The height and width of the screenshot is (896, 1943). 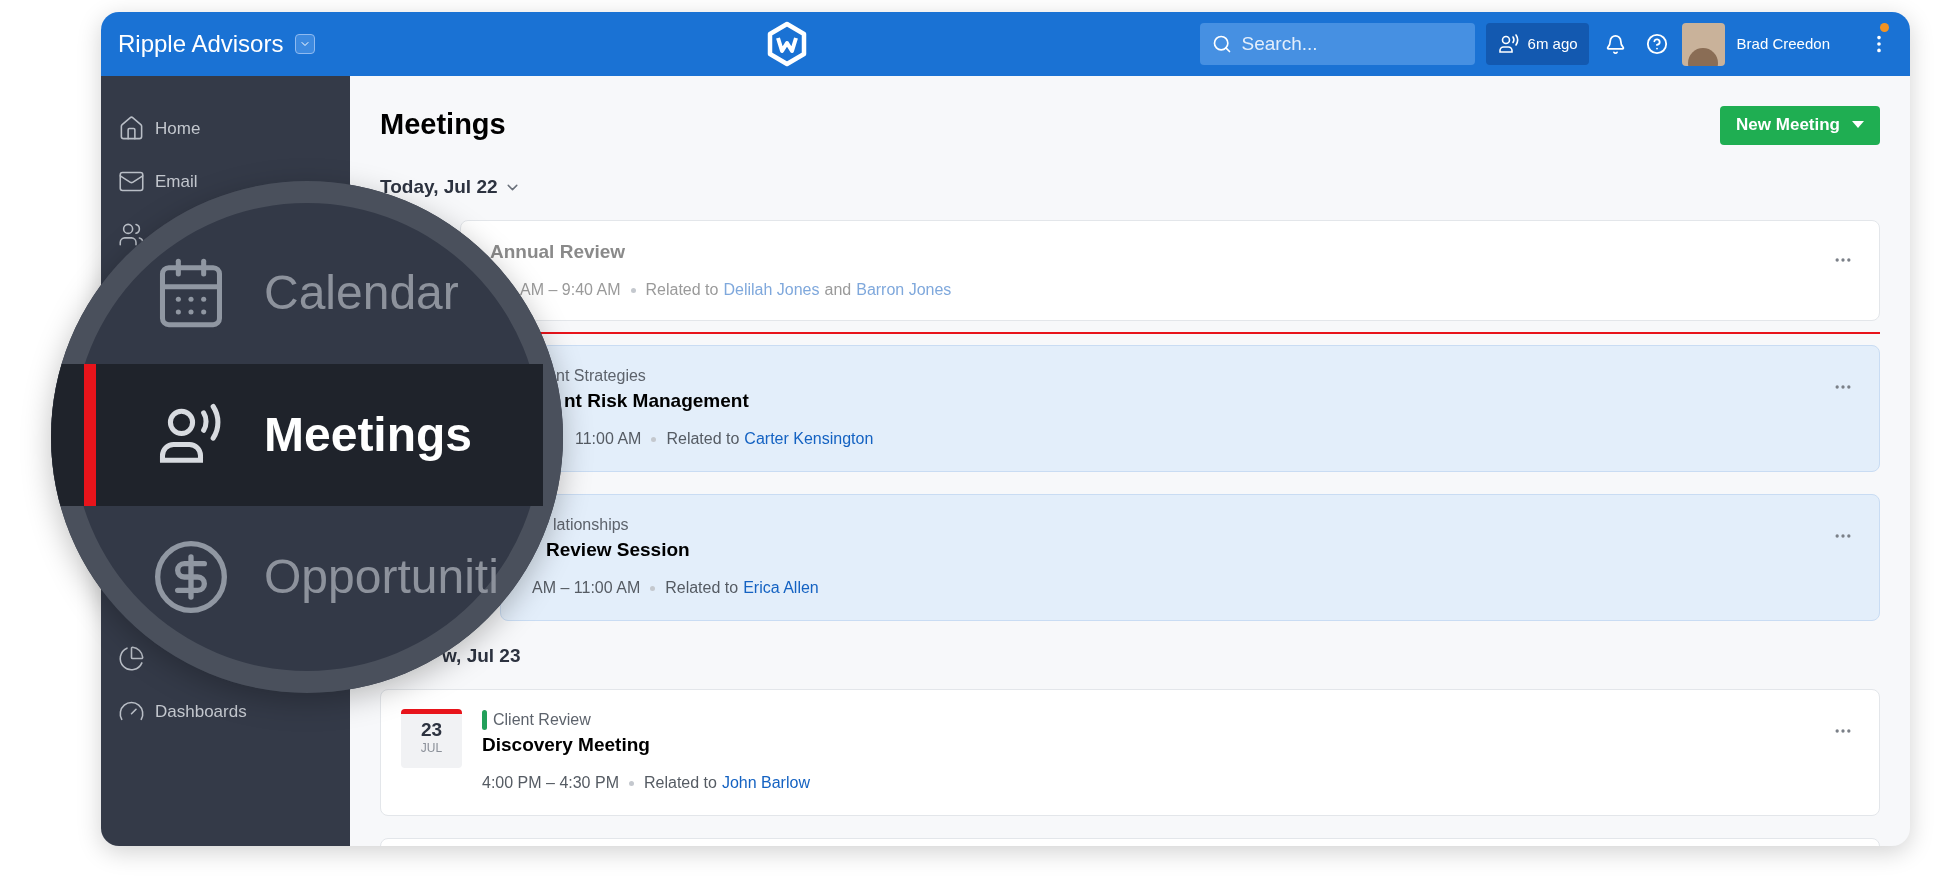 I want to click on people-icon, so click(x=131, y=234).